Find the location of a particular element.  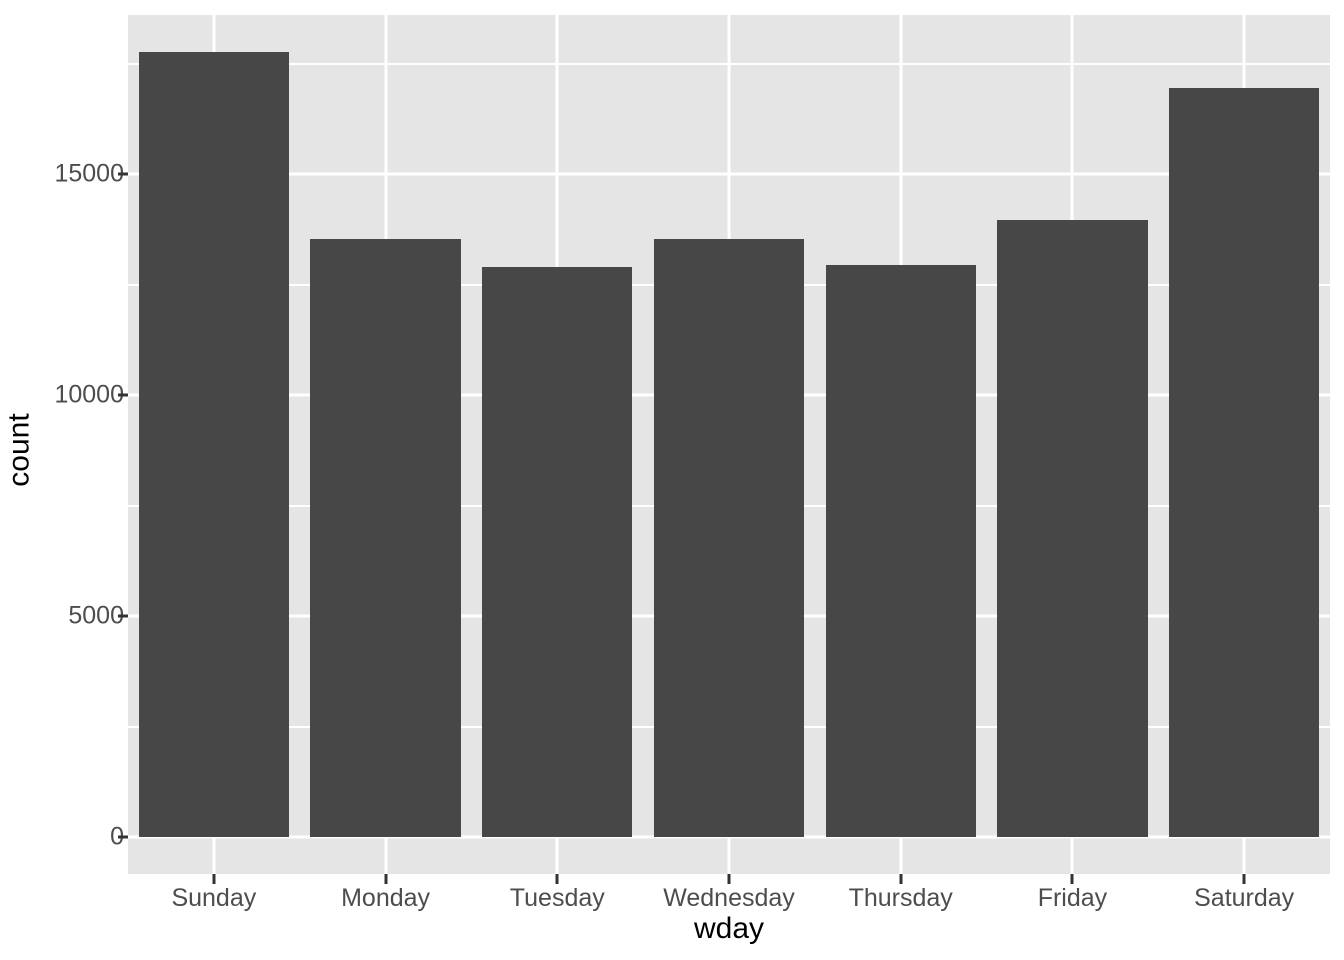

x-tick-label-thursday: Thursday is located at coordinates (900, 898).